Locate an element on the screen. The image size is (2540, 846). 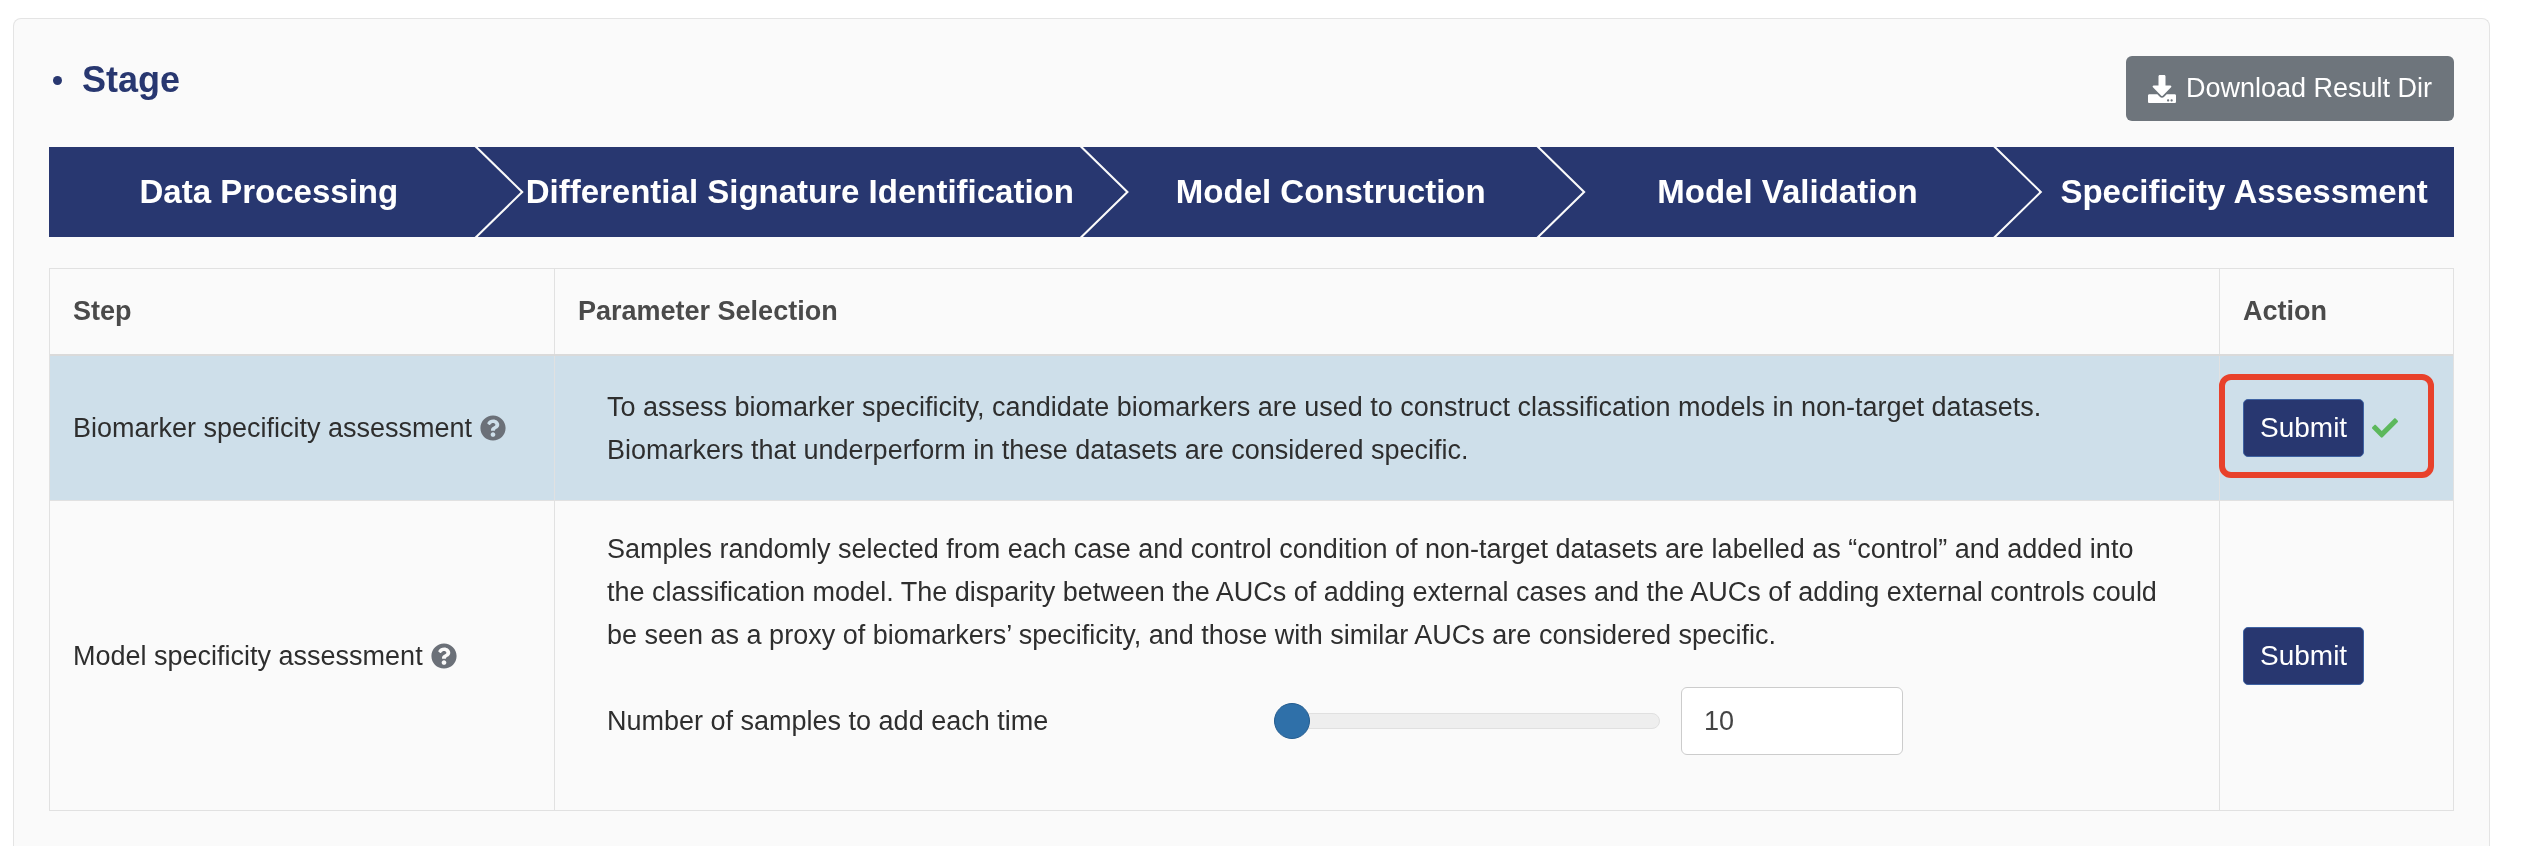
download-button: Download Result Dir is located at coordinates (2289, 88).